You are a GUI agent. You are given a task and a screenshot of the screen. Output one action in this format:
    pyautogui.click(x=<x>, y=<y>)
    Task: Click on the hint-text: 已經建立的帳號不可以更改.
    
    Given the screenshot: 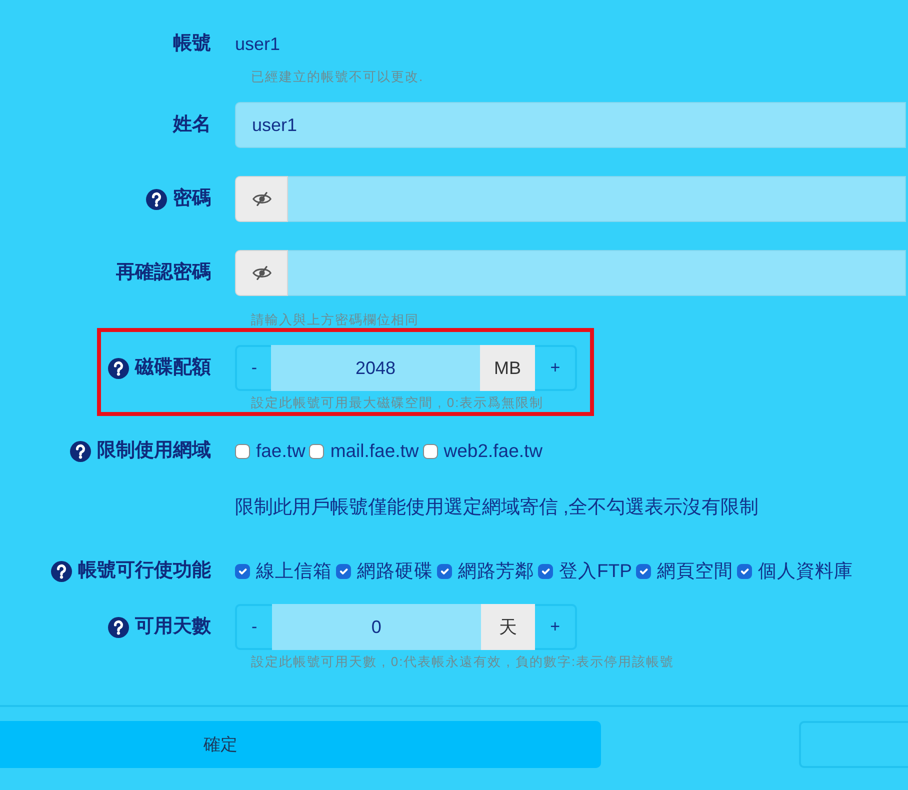 What is the action you would take?
    pyautogui.click(x=338, y=77)
    